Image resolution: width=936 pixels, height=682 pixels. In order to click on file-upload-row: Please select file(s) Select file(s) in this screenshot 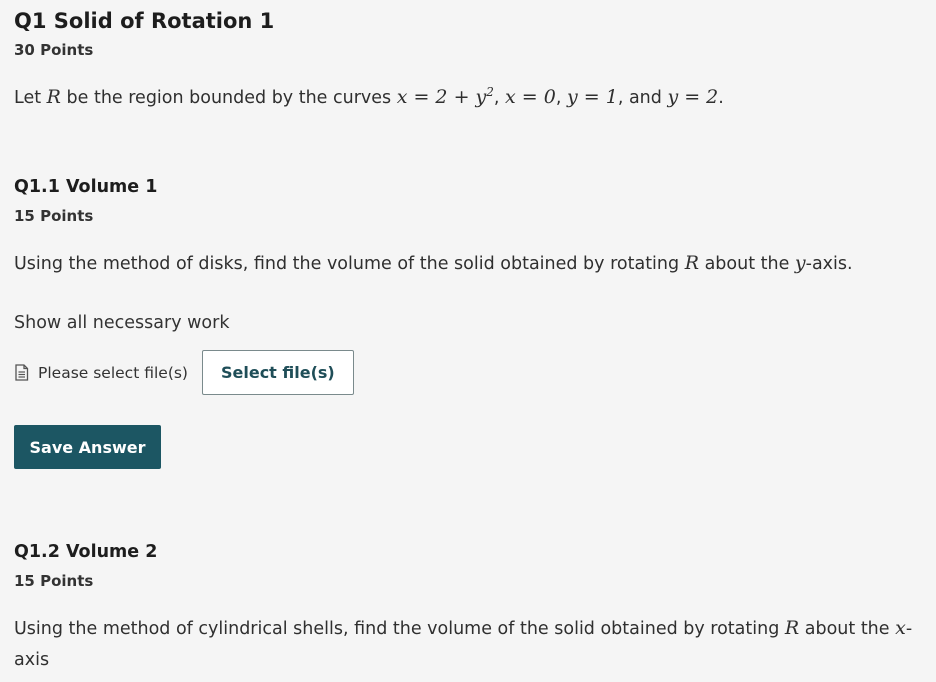, I will do `click(184, 372)`.